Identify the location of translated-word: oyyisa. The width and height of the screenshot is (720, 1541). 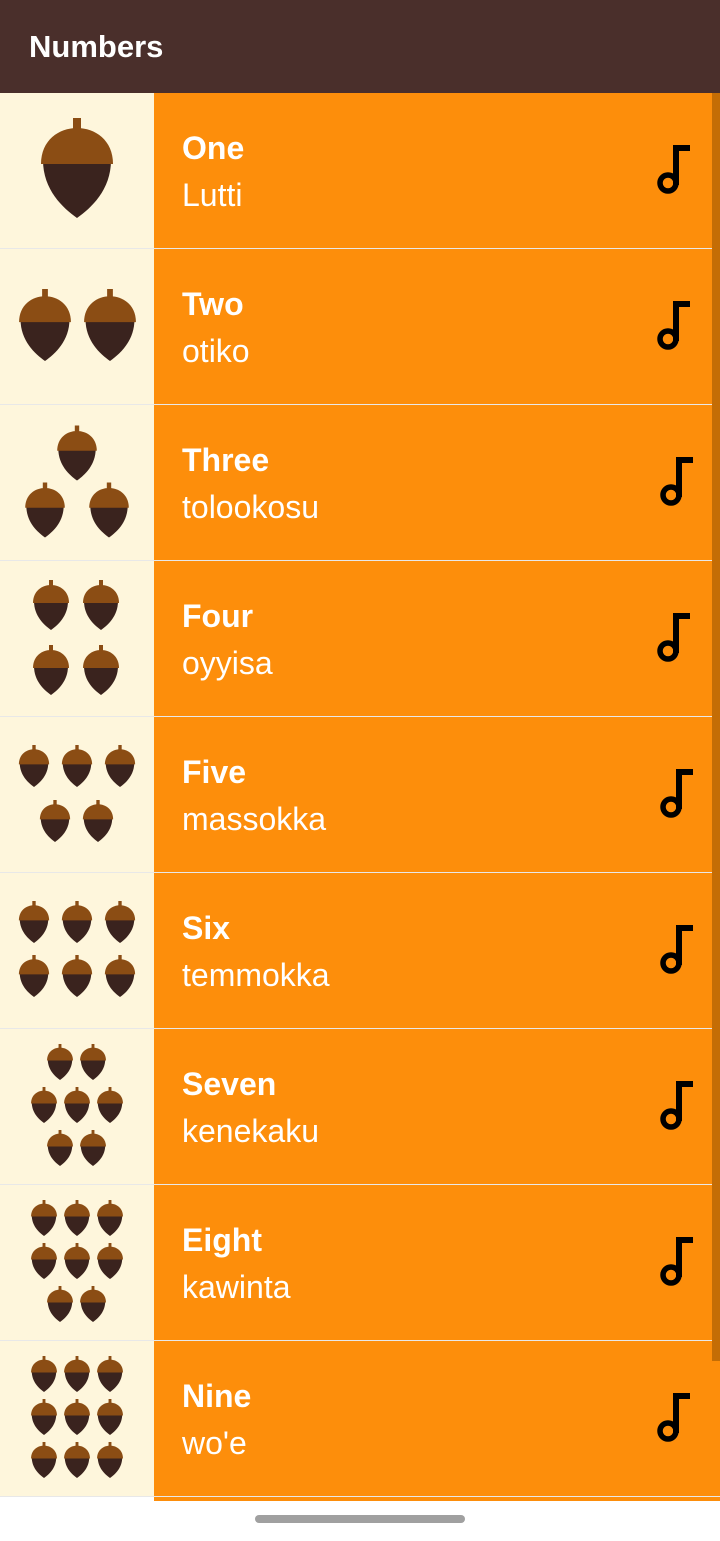
(227, 663).